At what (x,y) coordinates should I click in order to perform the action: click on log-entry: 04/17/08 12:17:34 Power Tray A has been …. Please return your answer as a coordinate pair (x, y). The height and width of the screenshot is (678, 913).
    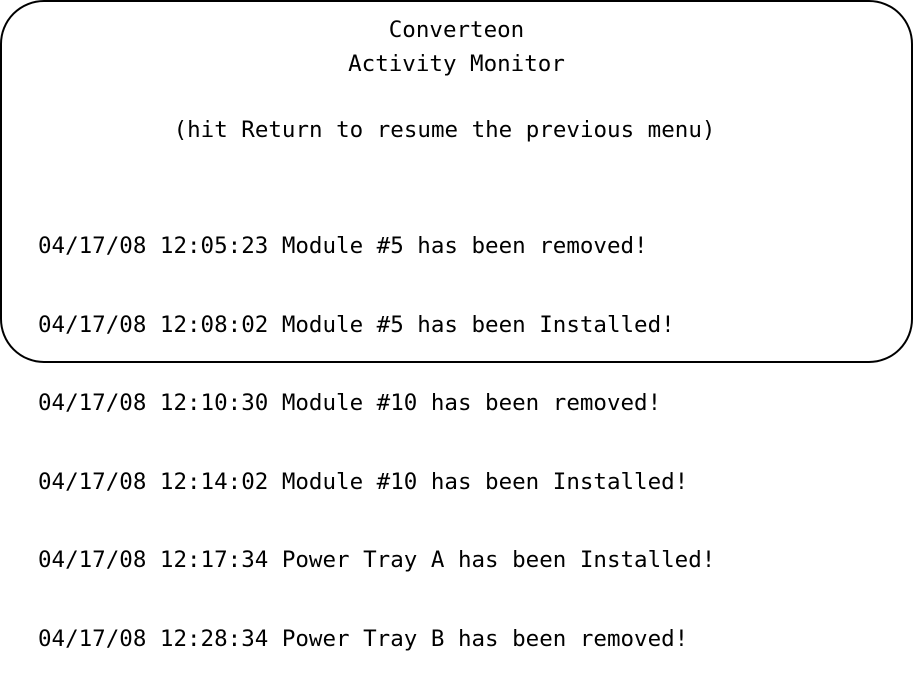
    Looking at the image, I should click on (376, 560).